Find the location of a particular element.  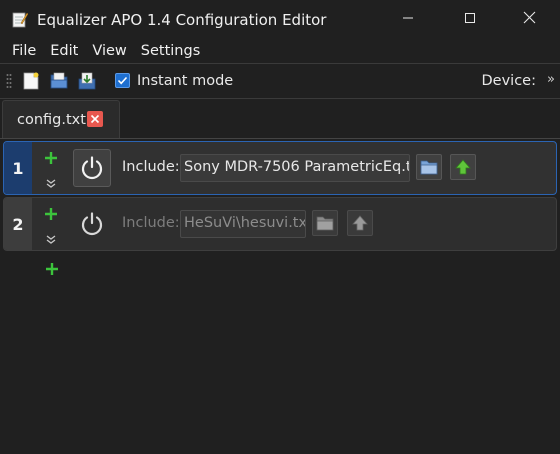

menu-file: File is located at coordinates (24, 51).